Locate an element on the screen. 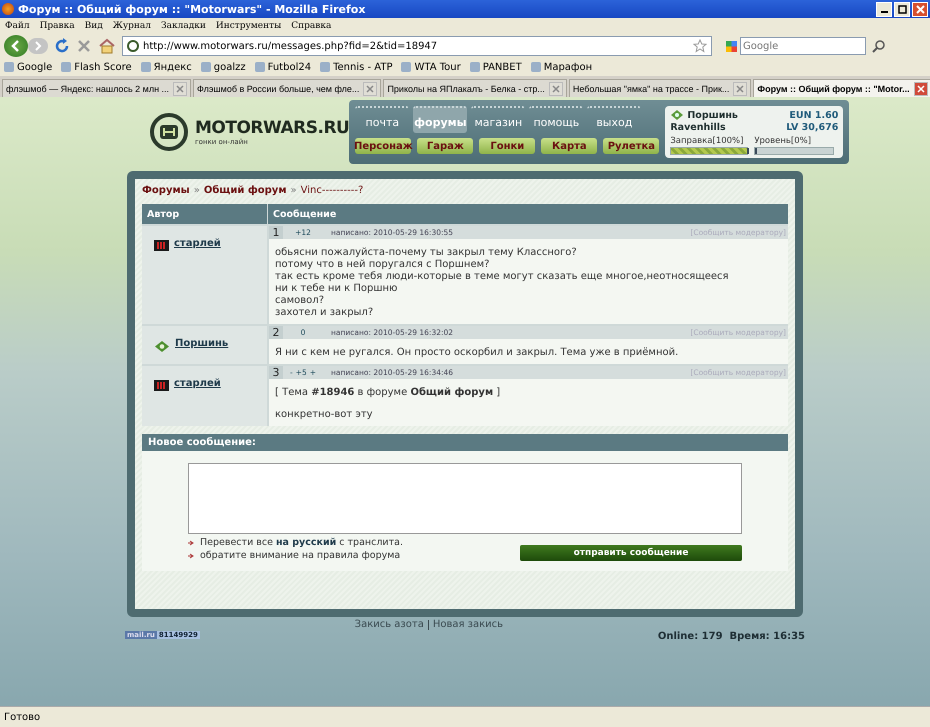  bookmark-link: Яндекс is located at coordinates (166, 67).